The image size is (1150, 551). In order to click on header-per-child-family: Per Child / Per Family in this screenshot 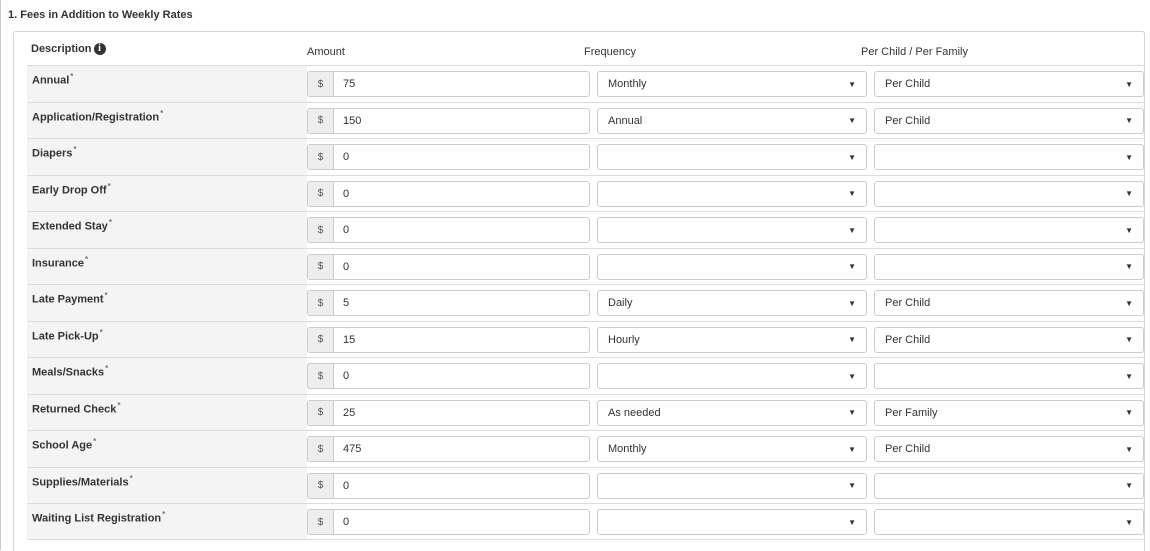, I will do `click(914, 52)`.